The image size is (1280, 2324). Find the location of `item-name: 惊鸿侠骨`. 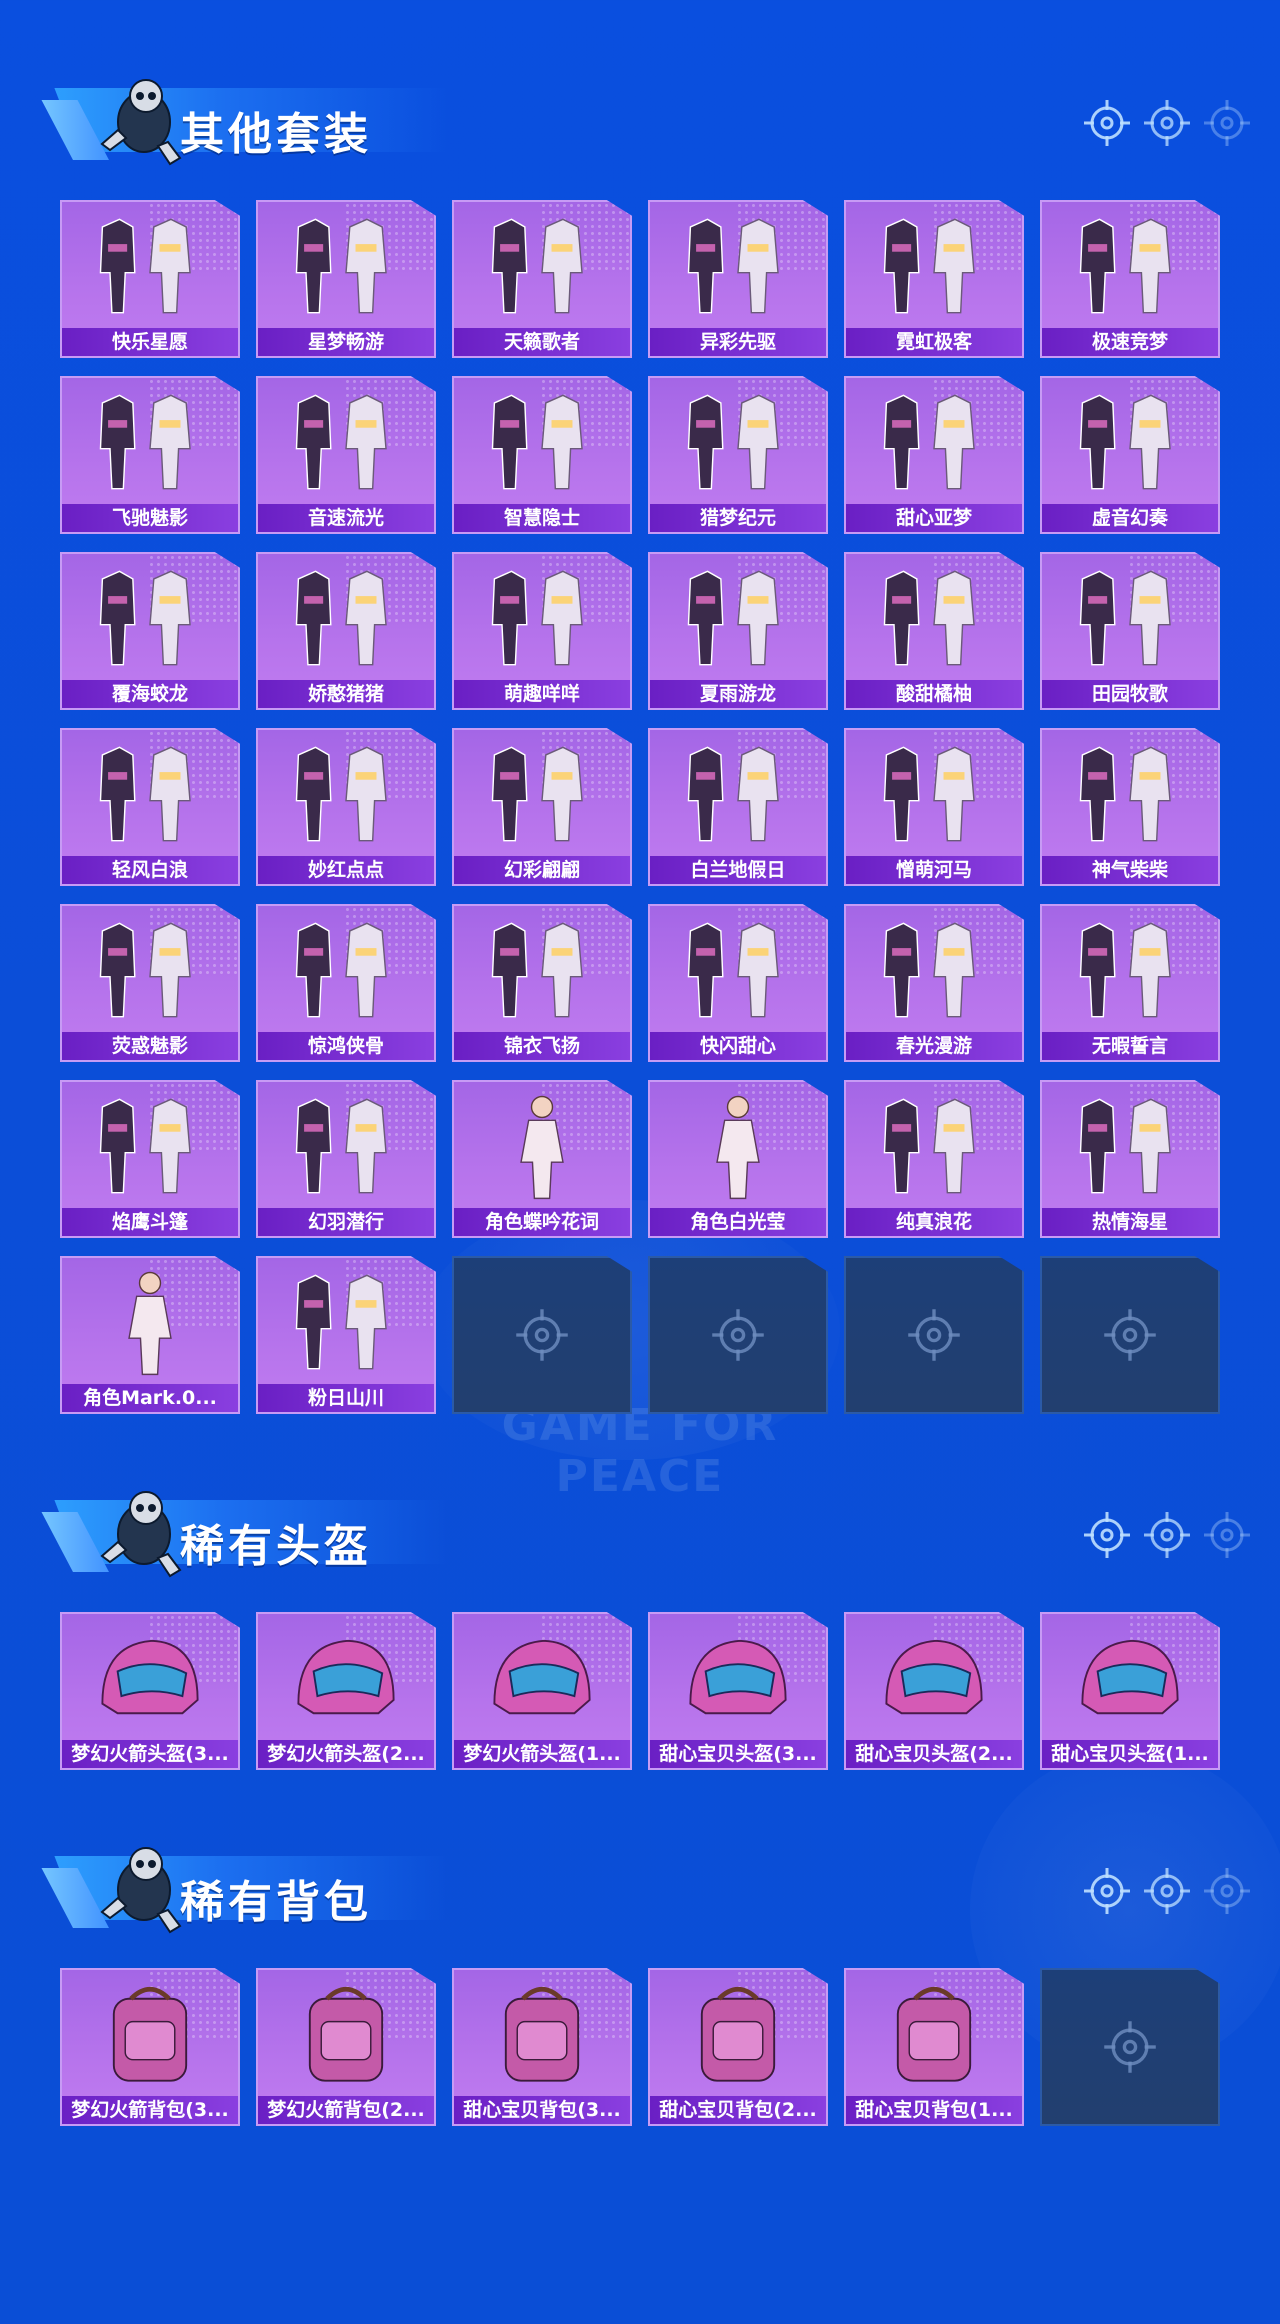

item-name: 惊鸿侠骨 is located at coordinates (346, 1046).